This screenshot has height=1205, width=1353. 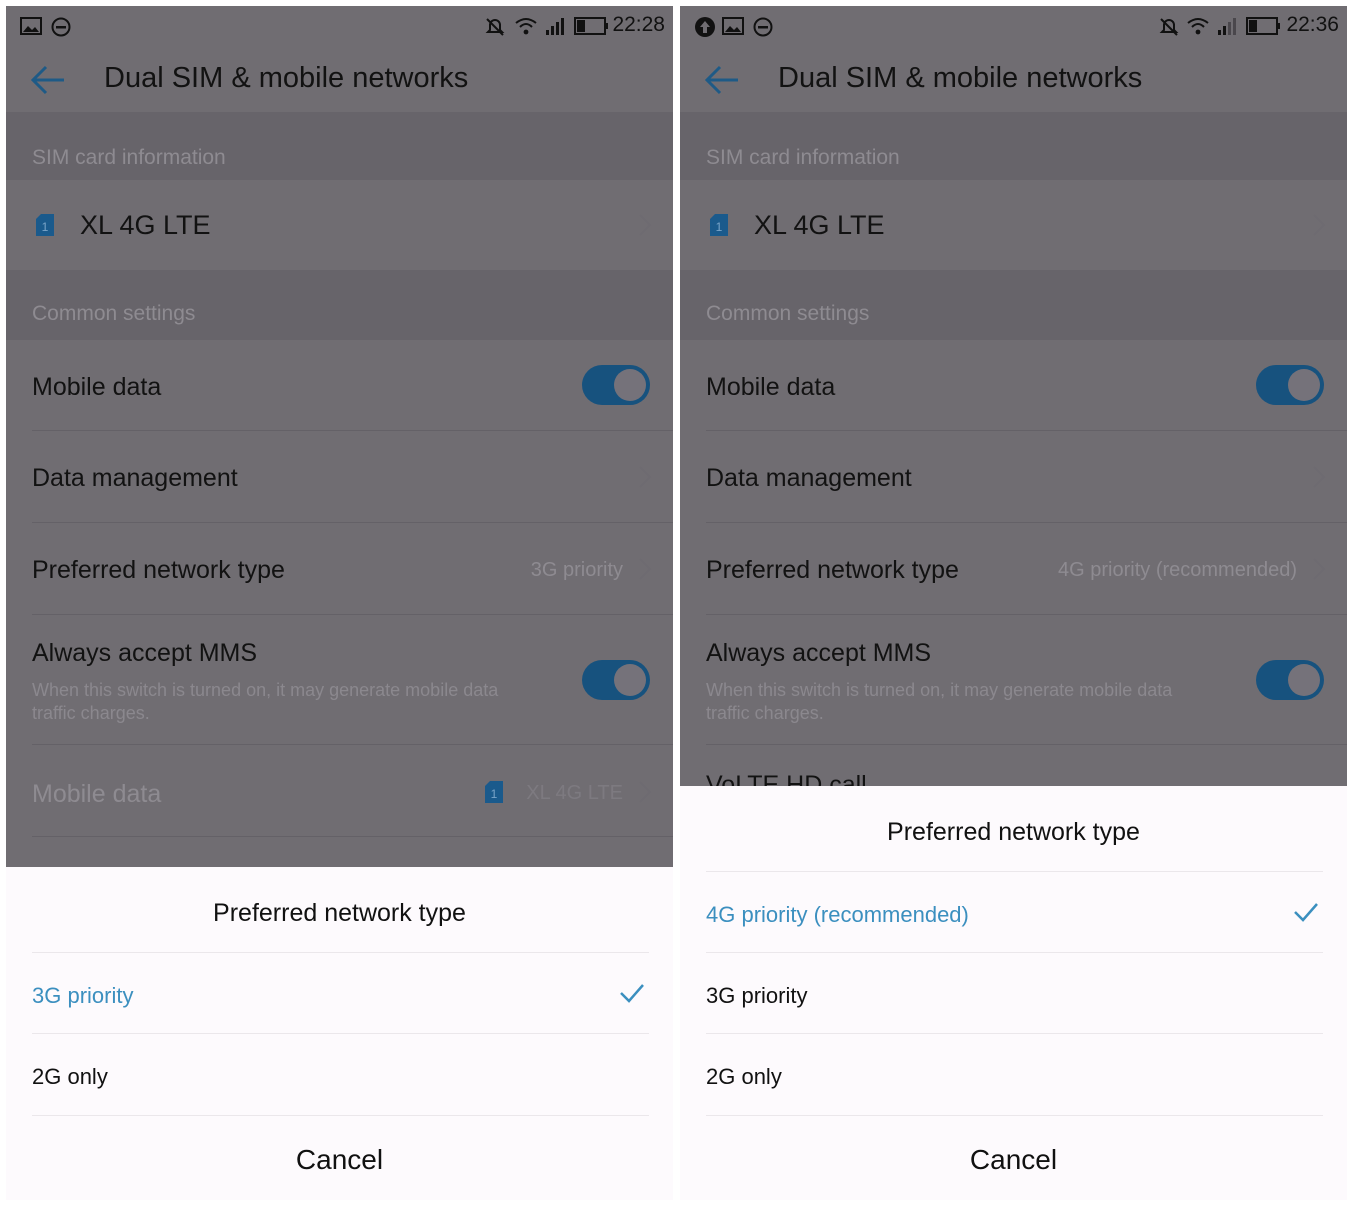 What do you see at coordinates (638, 24) in the screenshot?
I see `status-time: 22:28` at bounding box center [638, 24].